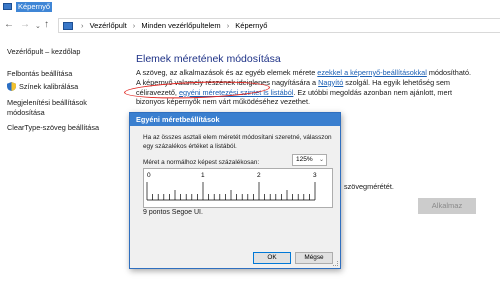 The width and height of the screenshot is (500, 283). Describe the element at coordinates (304, 159) in the screenshot. I see `scale-value: 125%` at that location.